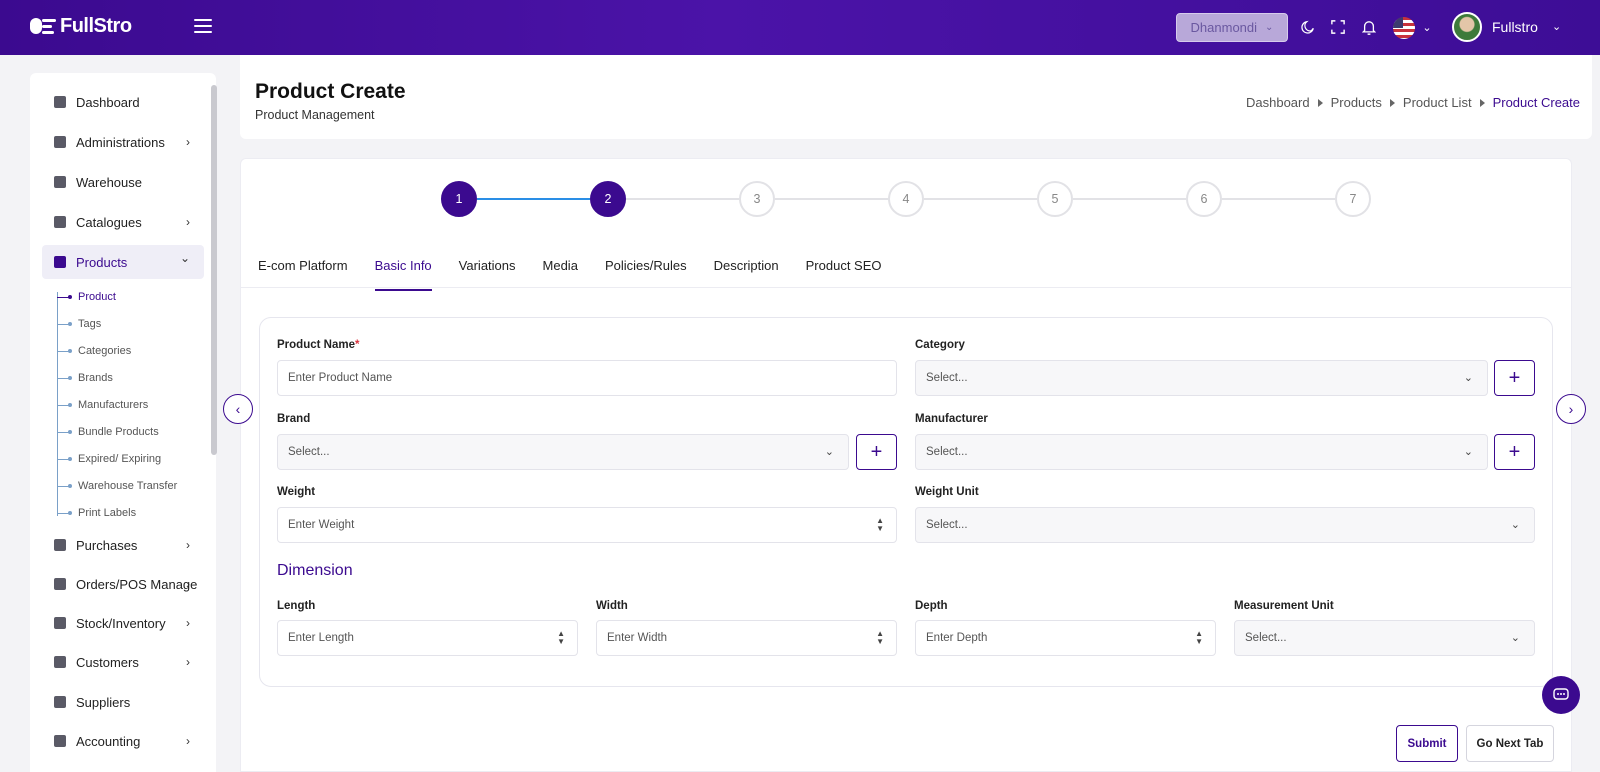  Describe the element at coordinates (1514, 452) in the screenshot. I see `add-manufacturer-button: +` at that location.